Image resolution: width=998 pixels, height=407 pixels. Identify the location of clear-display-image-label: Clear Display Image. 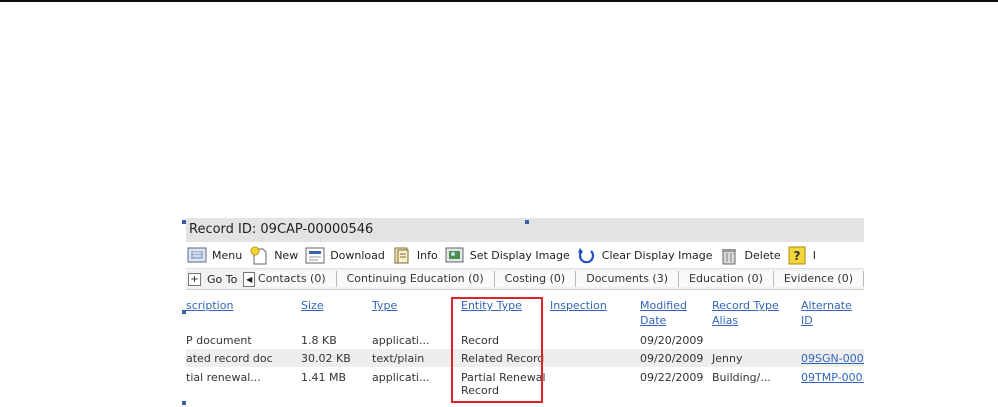
(657, 255).